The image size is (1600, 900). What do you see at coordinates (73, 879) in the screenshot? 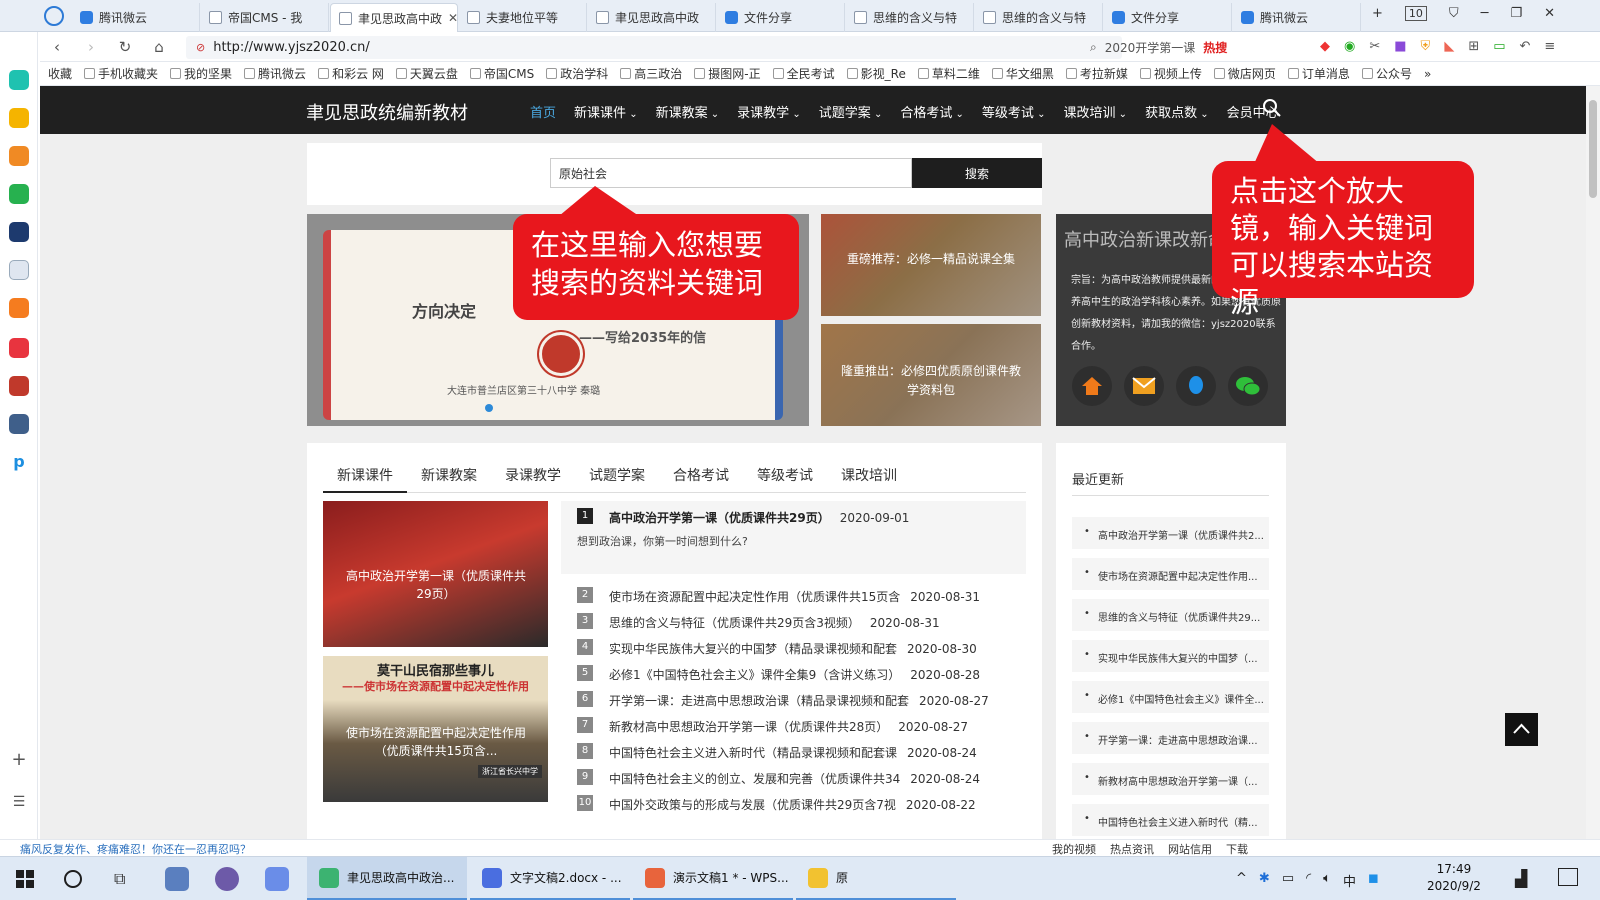
I see `cortana-icon` at bounding box center [73, 879].